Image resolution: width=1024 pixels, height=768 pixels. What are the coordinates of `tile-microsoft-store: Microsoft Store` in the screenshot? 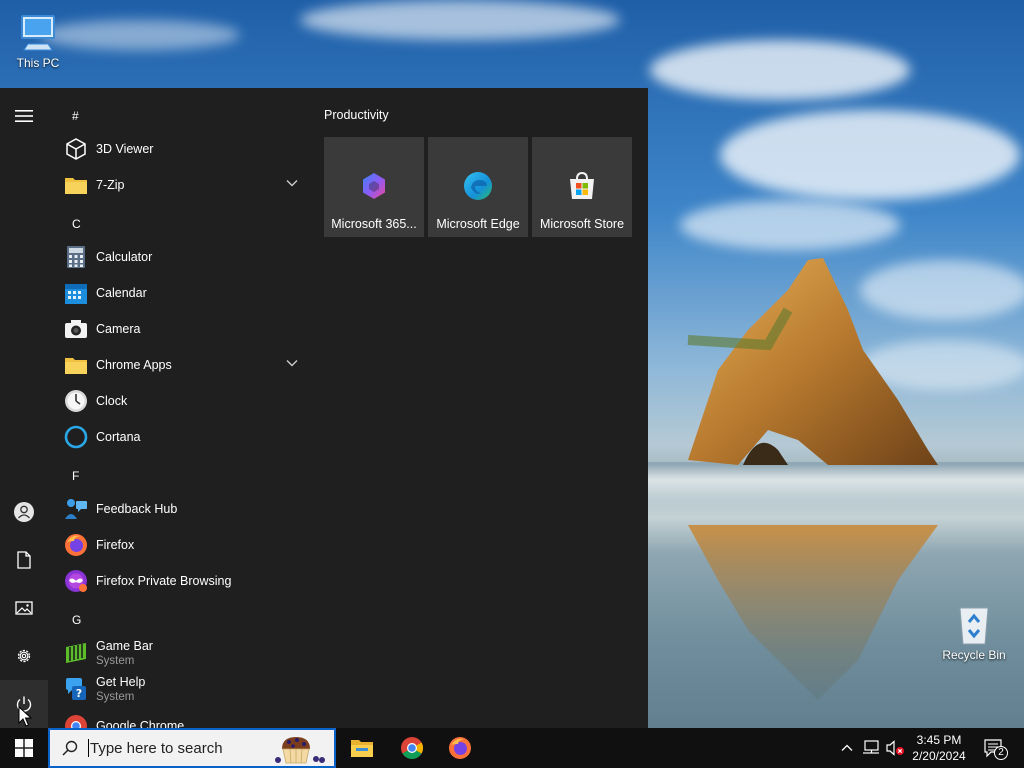 It's located at (582, 187).